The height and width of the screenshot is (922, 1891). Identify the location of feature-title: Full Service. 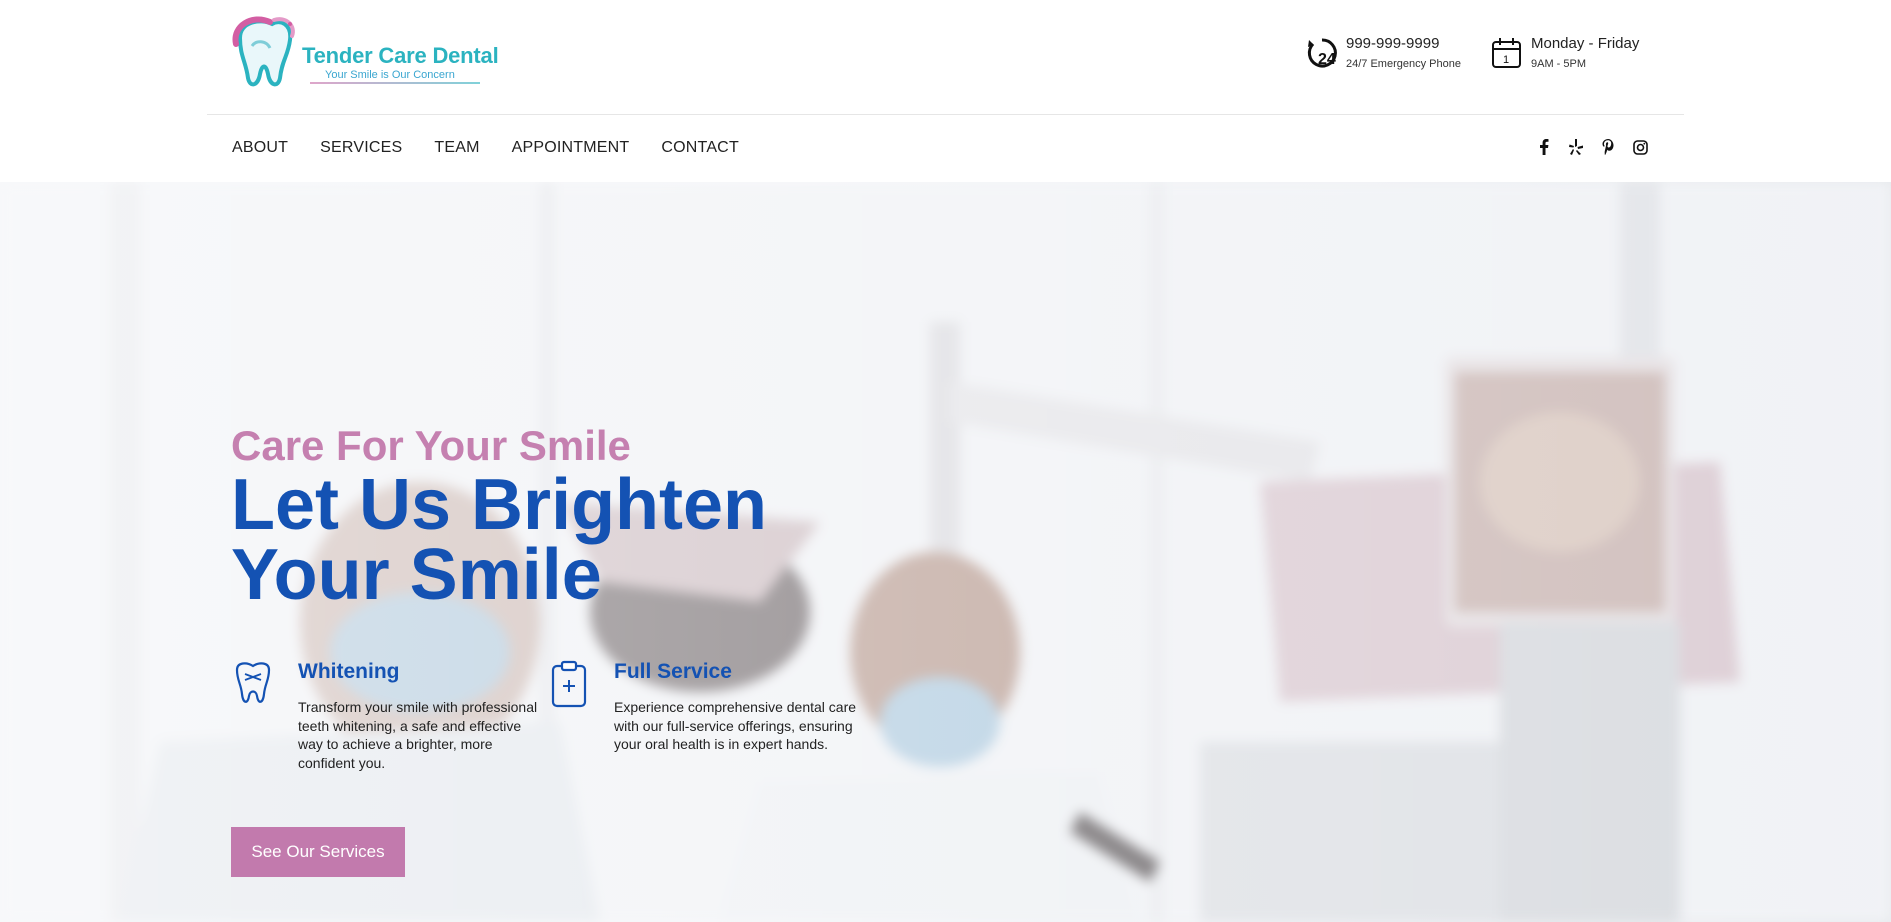
(673, 671).